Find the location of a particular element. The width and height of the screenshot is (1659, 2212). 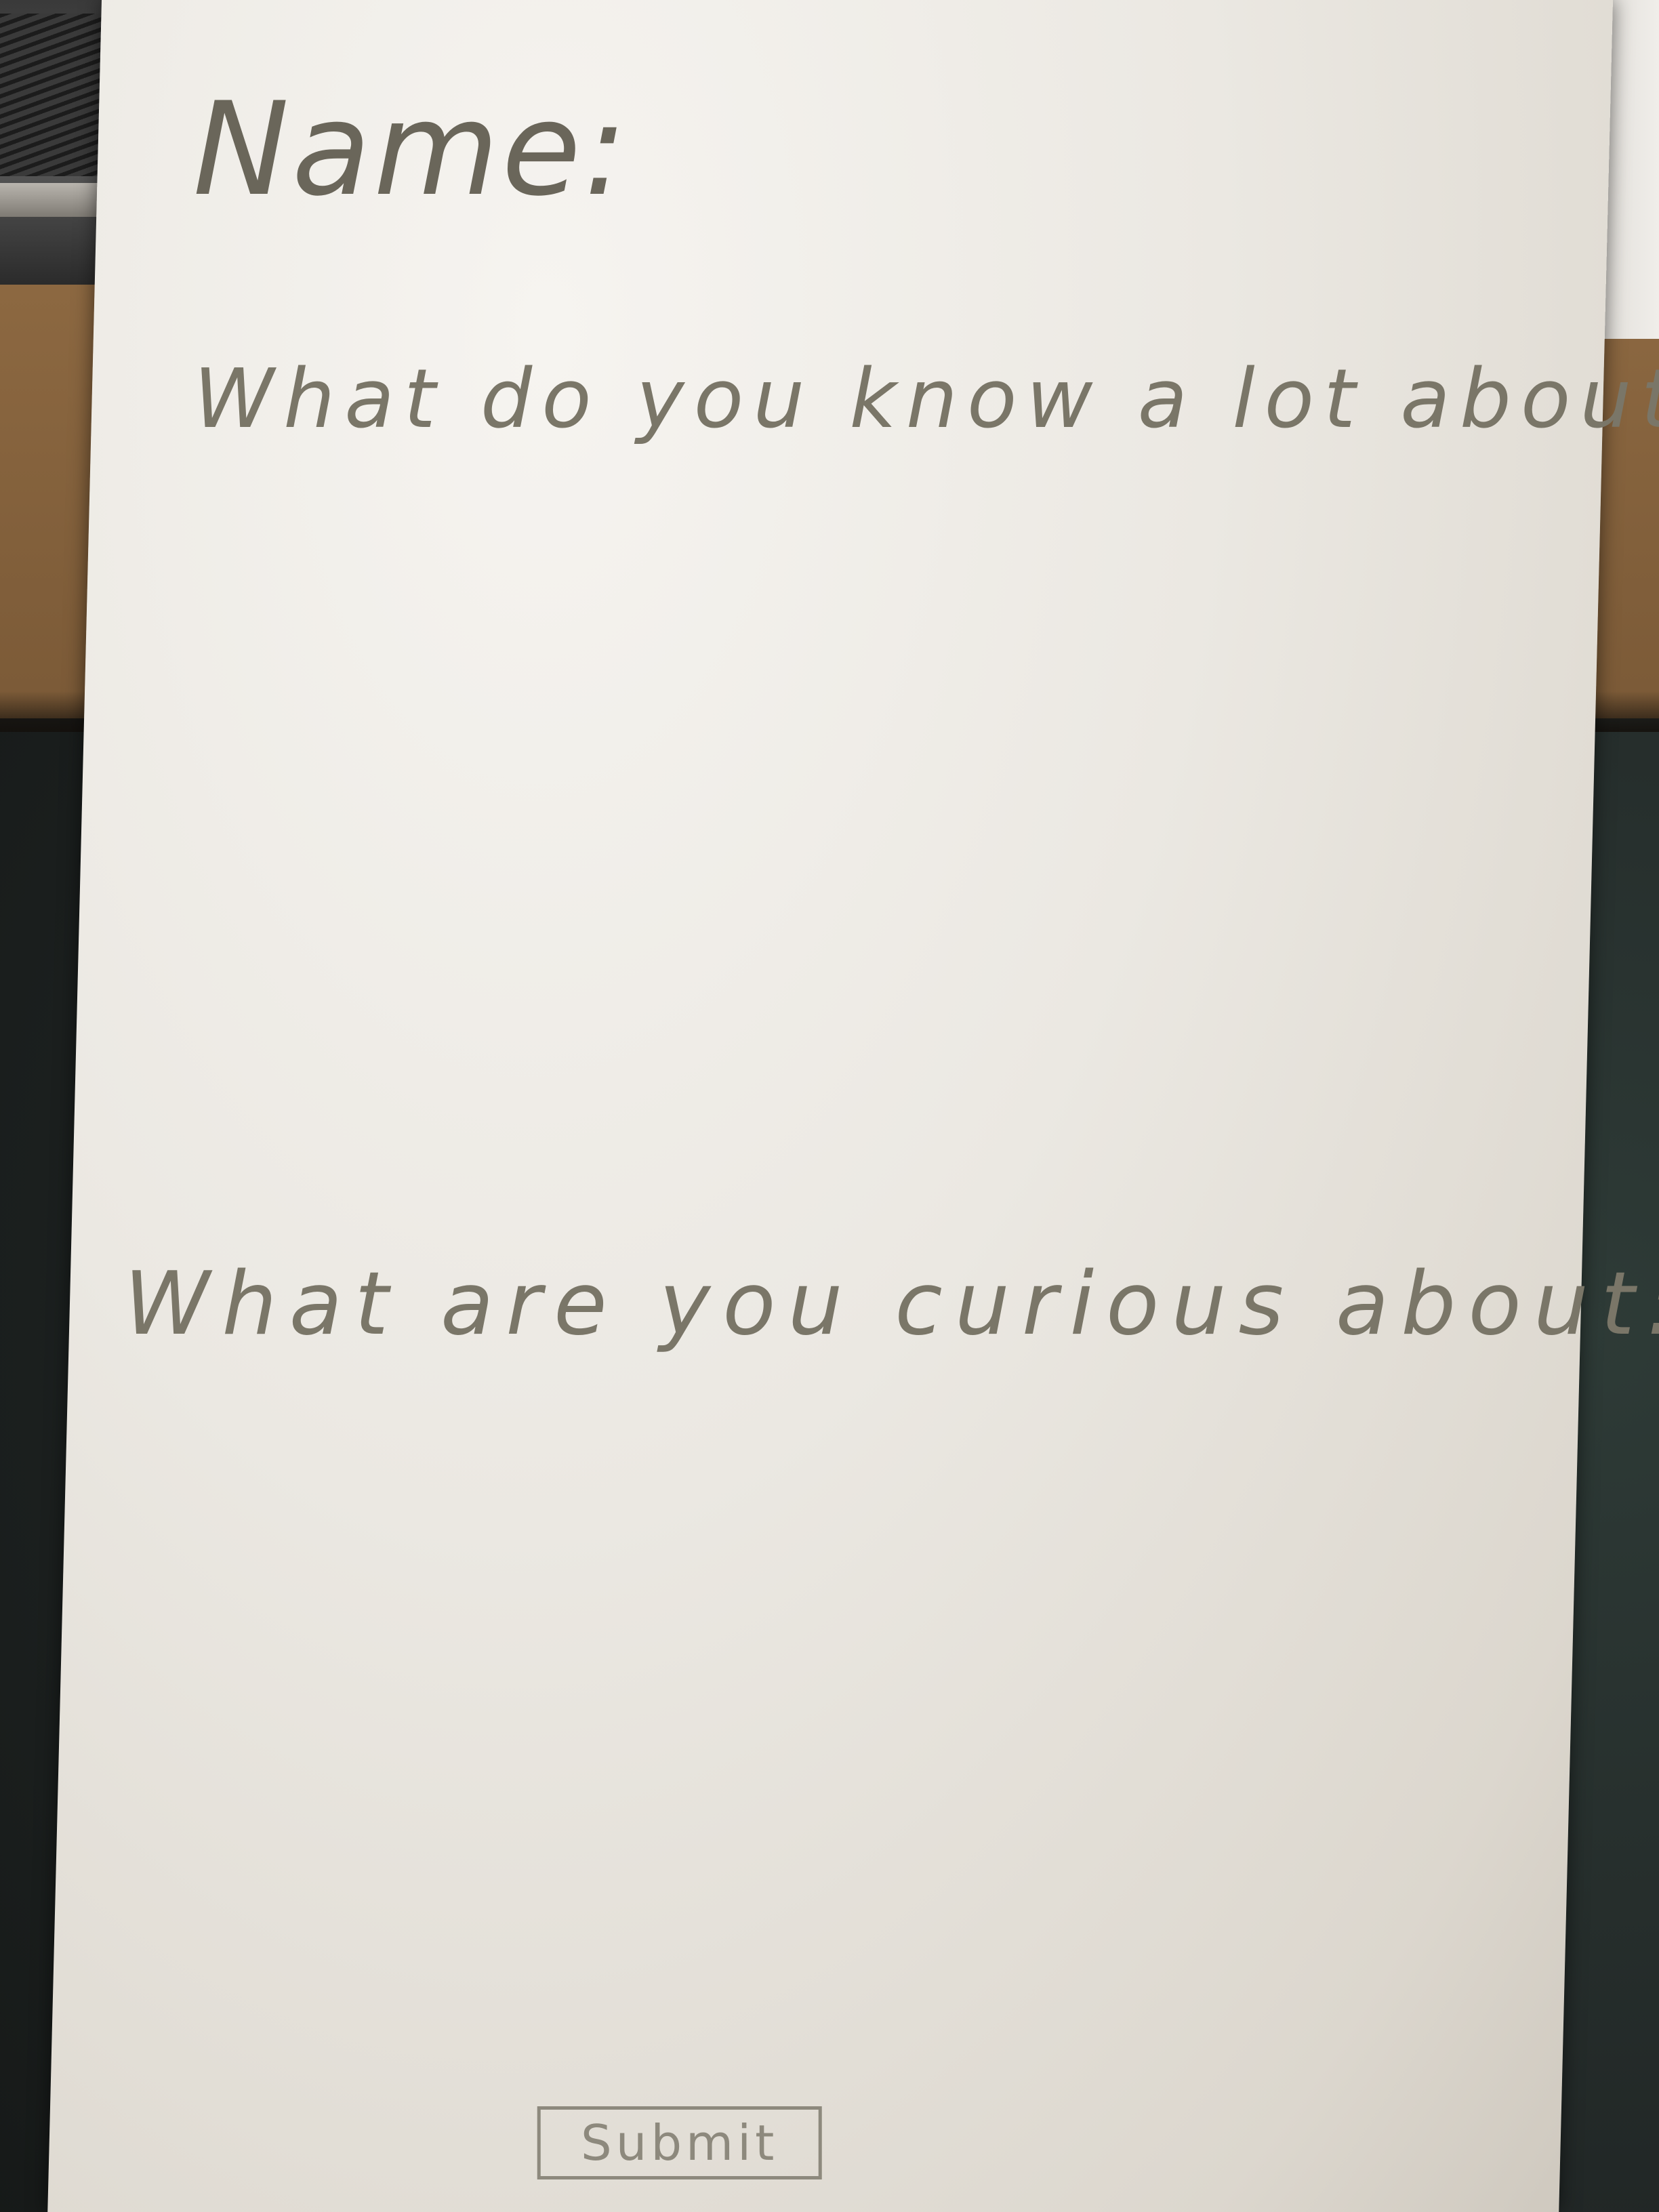

name-input-area is located at coordinates (1083, 183).